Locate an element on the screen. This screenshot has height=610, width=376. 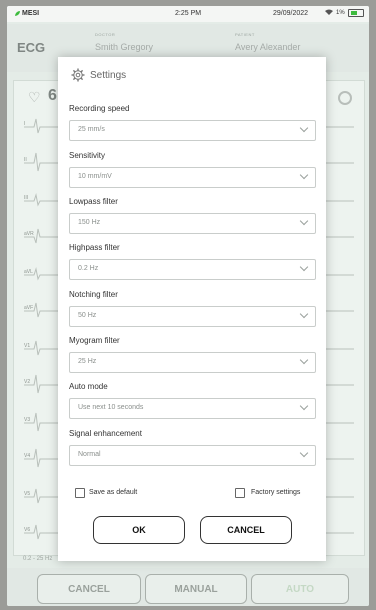
dialog-title: Settings is located at coordinates (108, 75).